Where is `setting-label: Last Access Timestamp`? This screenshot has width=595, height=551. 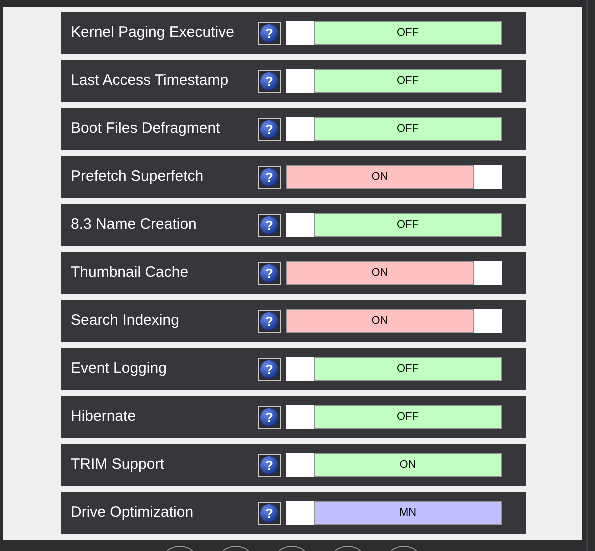 setting-label: Last Access Timestamp is located at coordinates (150, 80).